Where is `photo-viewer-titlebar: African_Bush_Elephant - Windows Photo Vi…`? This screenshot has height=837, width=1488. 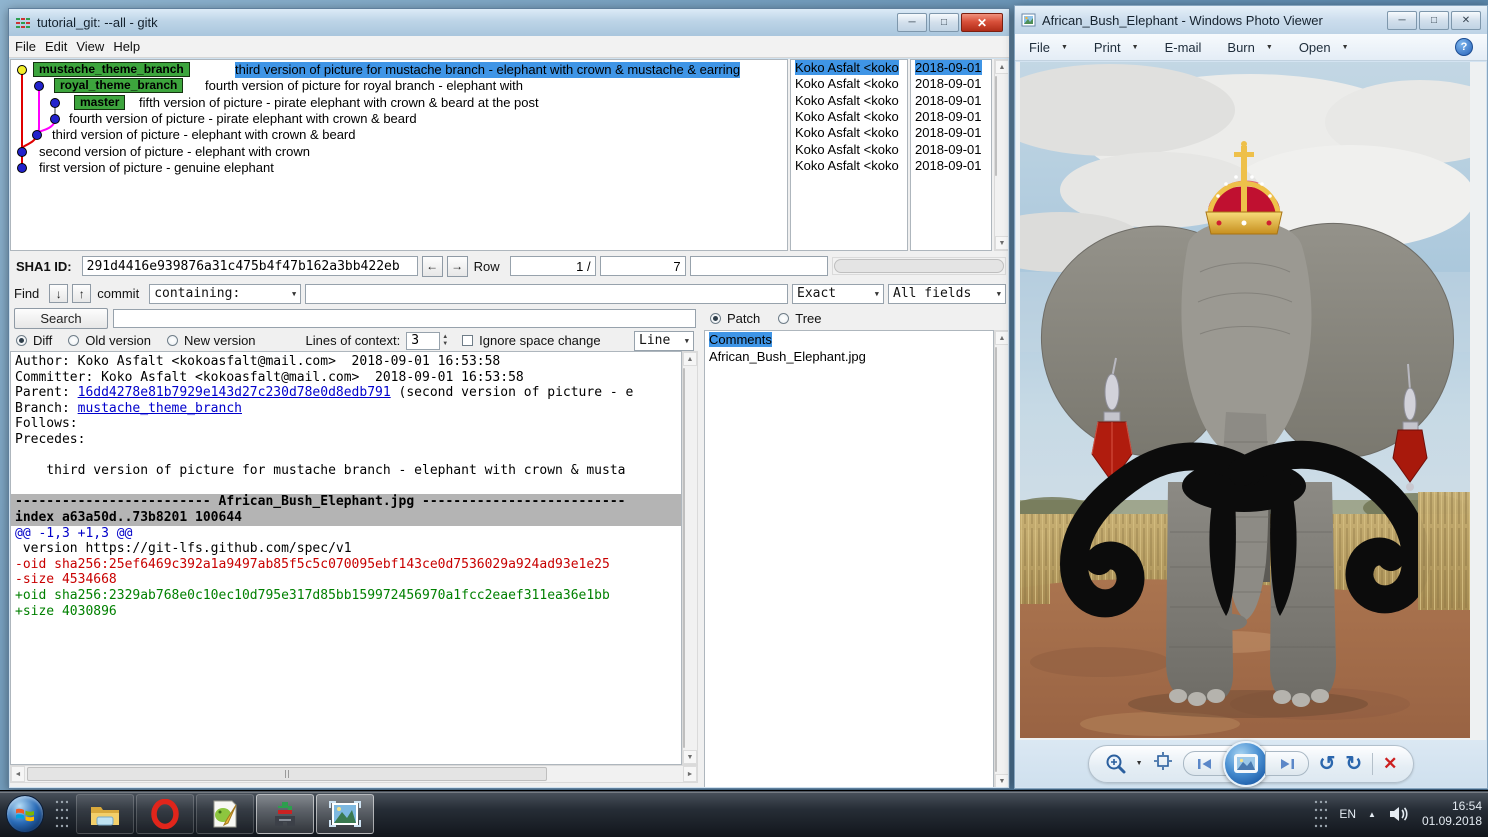 photo-viewer-titlebar: African_Bush_Elephant - Windows Photo Vi… is located at coordinates (1251, 20).